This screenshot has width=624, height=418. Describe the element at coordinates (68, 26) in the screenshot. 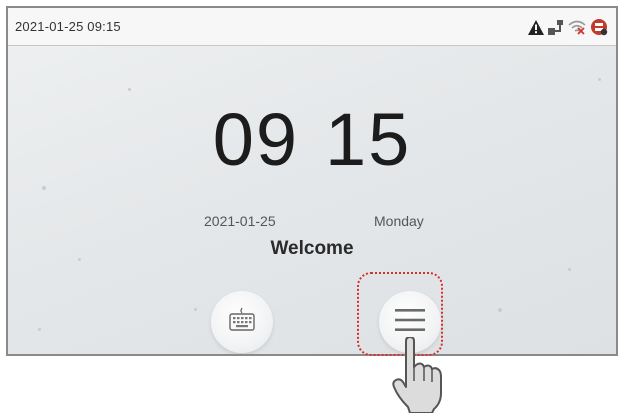

I see `status-datetime: 2021-01-25 09:15` at that location.